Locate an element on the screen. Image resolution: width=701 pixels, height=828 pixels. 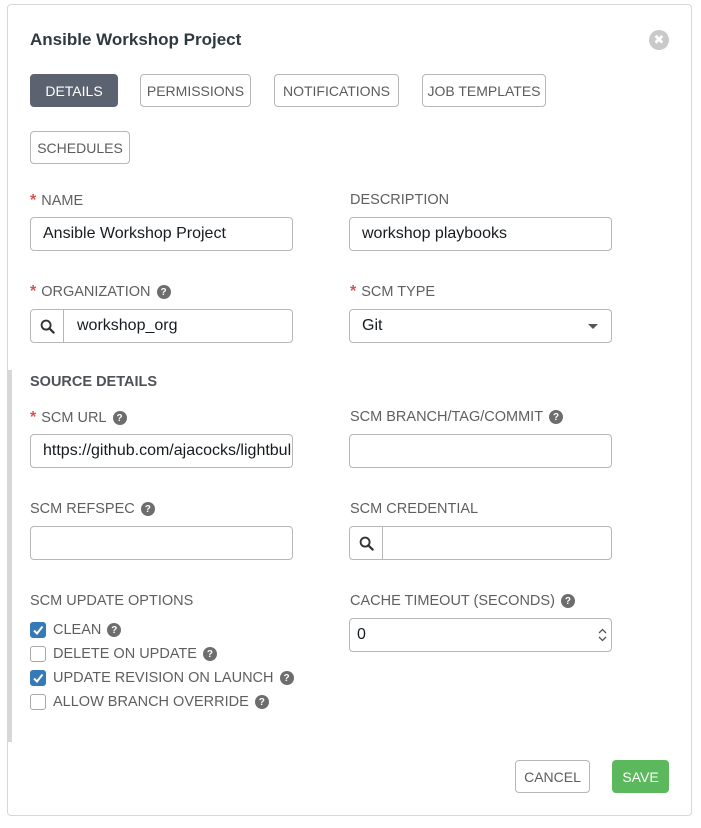
option-update-revision-on-launch-label: UPDATE REVISION ON LAUNCH is located at coordinates (163, 678).